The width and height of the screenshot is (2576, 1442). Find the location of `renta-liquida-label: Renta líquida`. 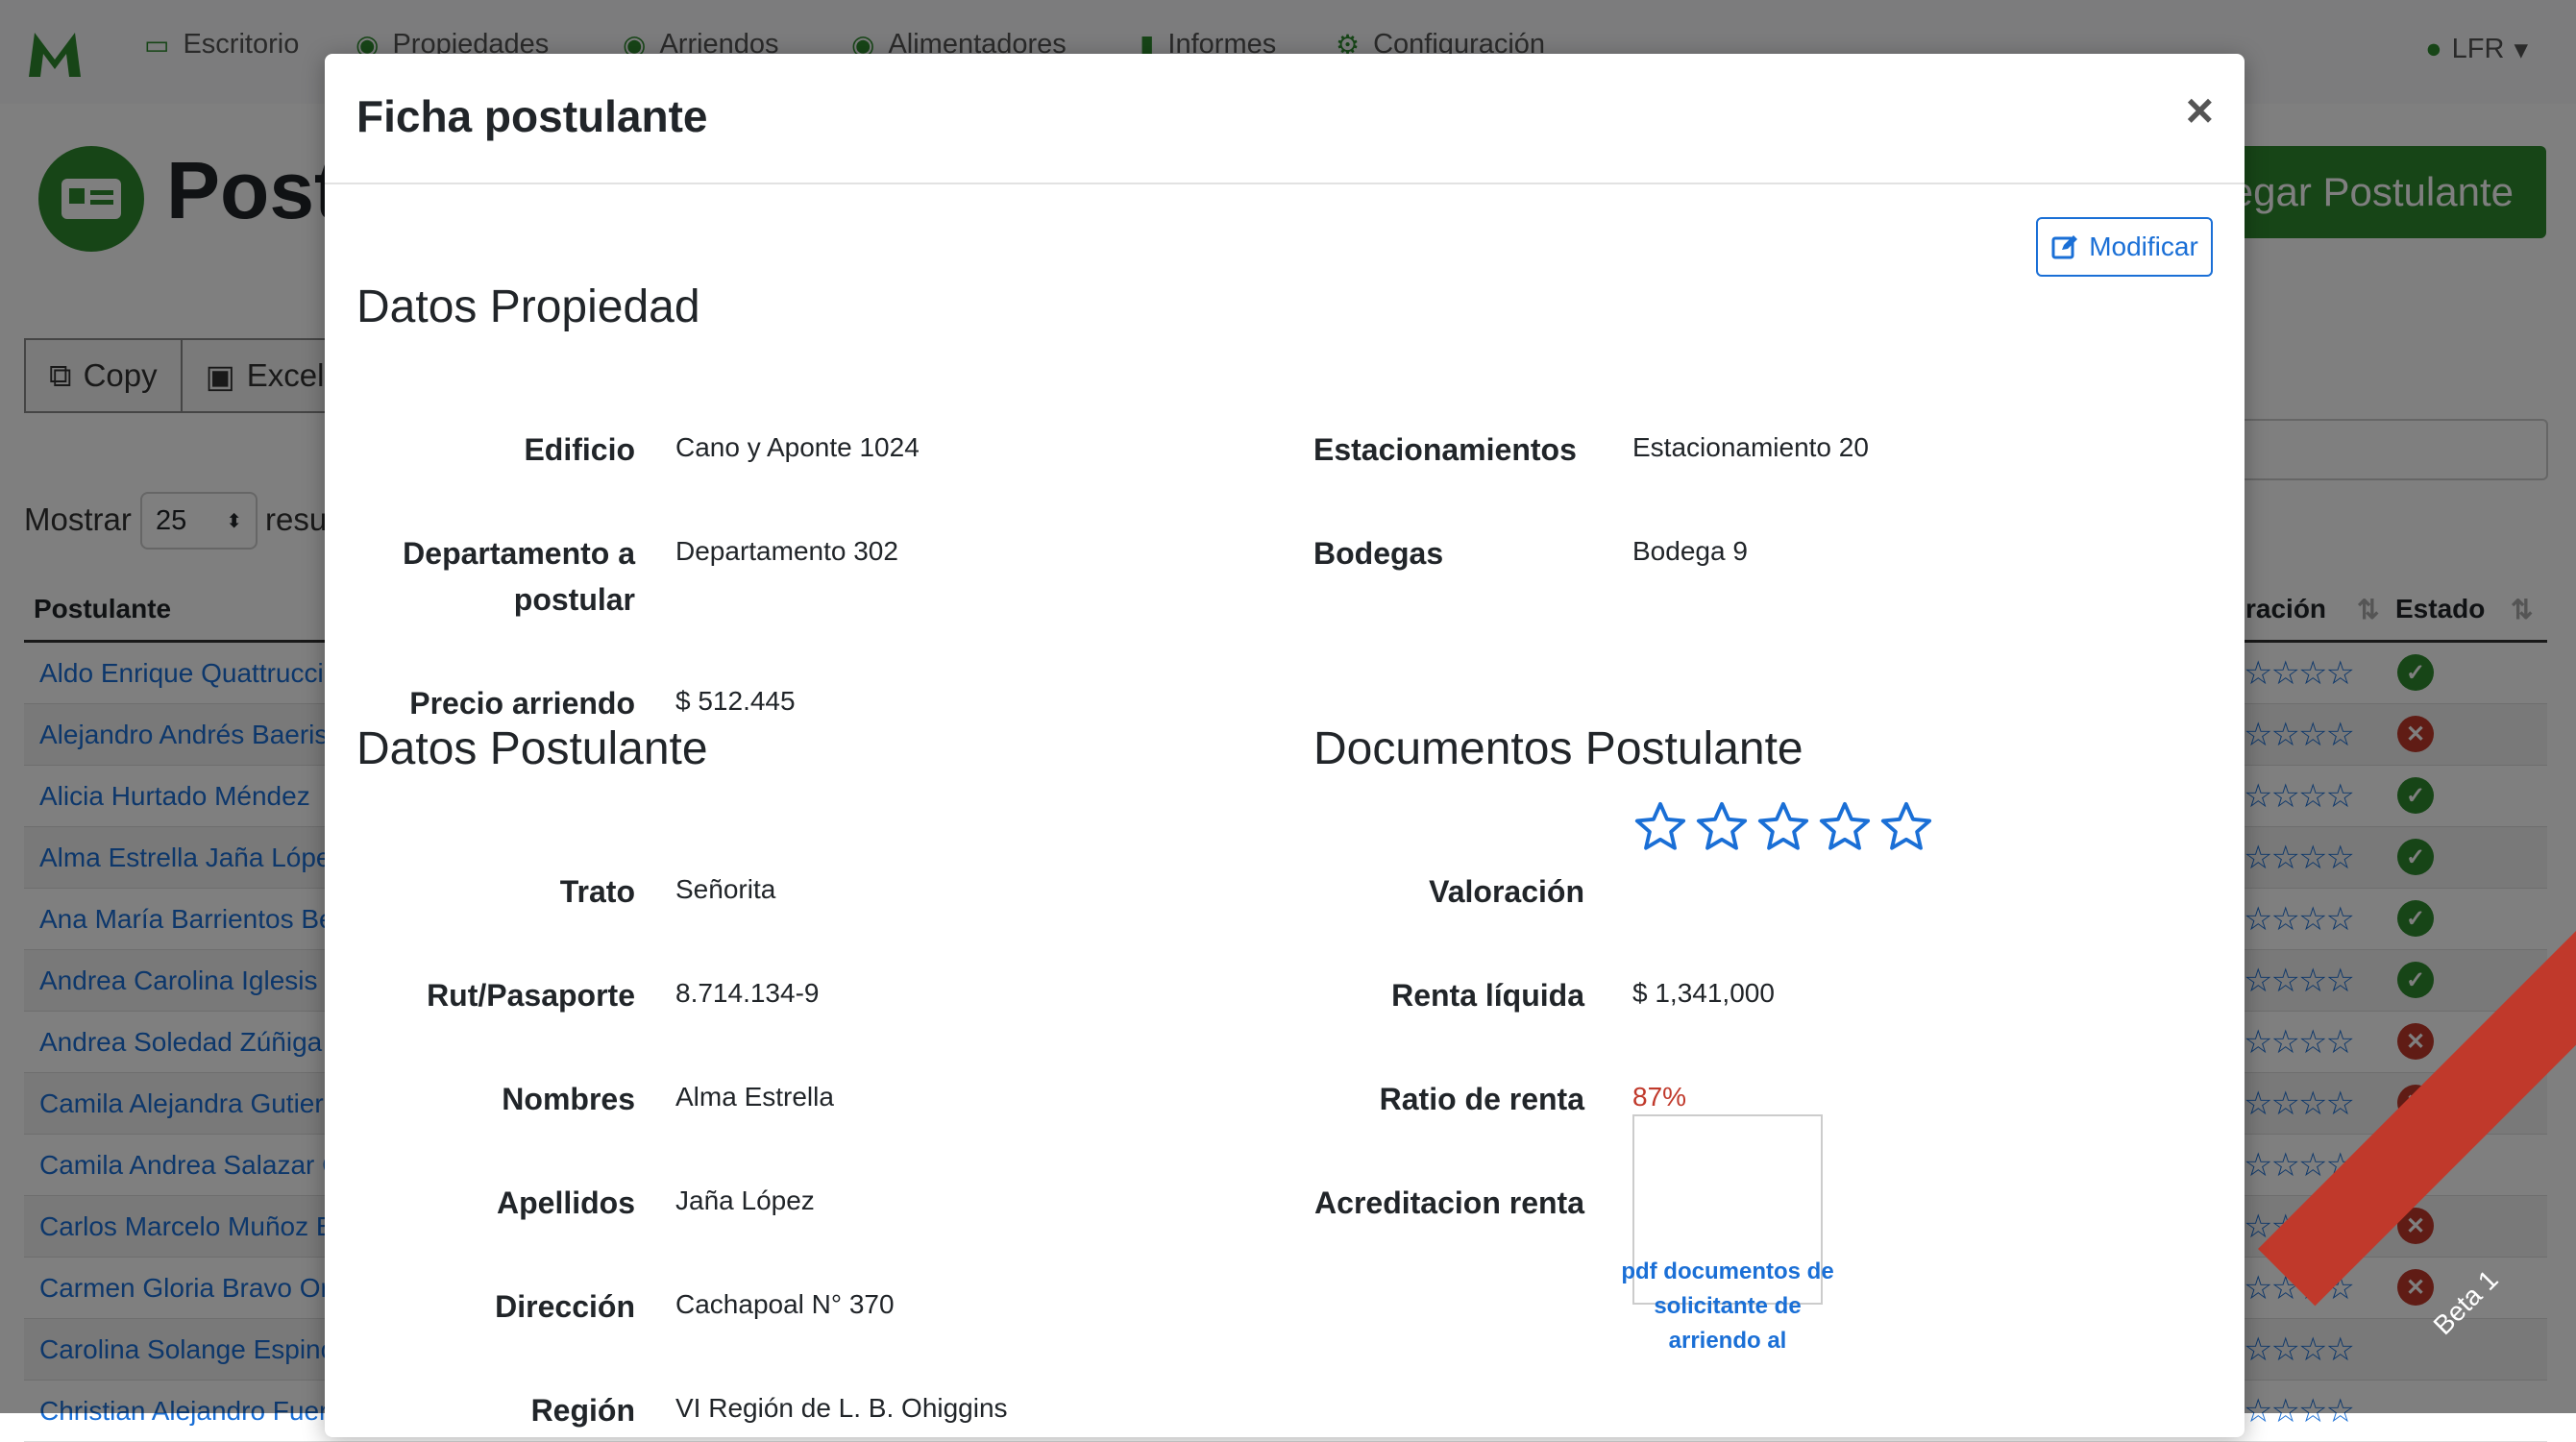

renta-liquida-label: Renta líquida is located at coordinates (1487, 996).